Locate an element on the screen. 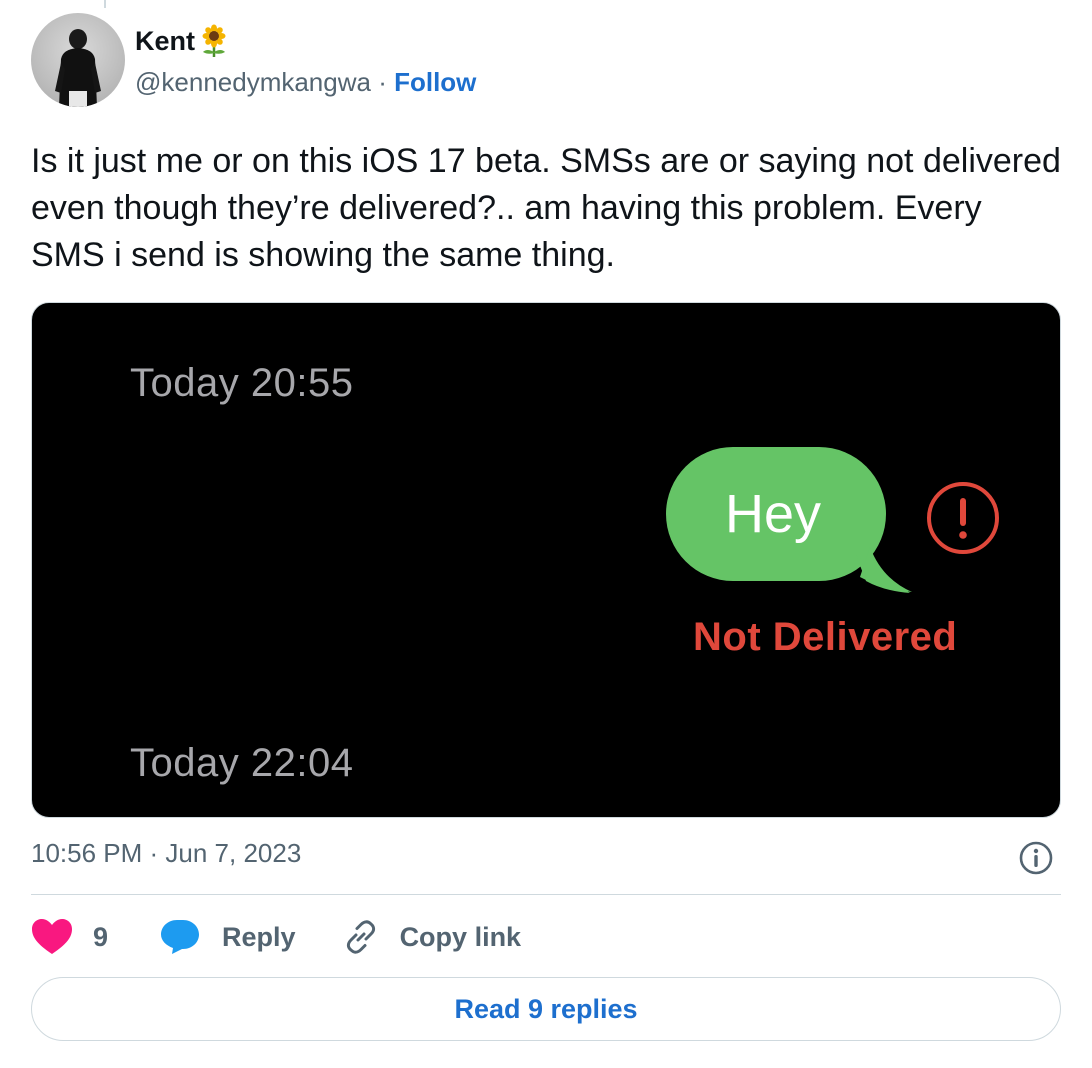 The image size is (1092, 1068). thread-connector-line is located at coordinates (105, 4).